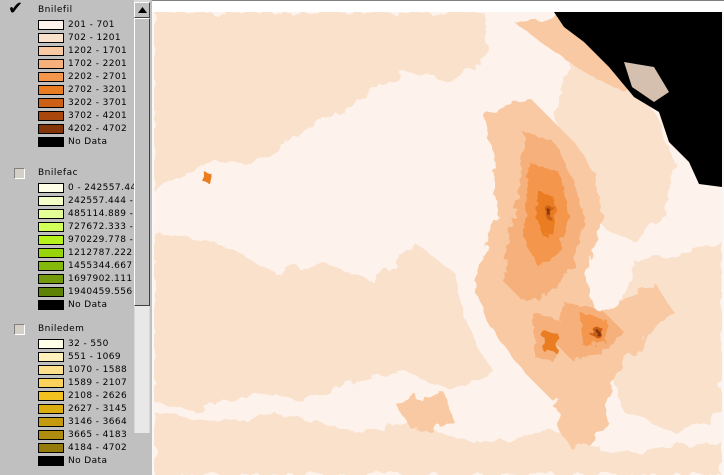 The height and width of the screenshot is (475, 724). I want to click on toc-scrollbar, so click(142, 216).